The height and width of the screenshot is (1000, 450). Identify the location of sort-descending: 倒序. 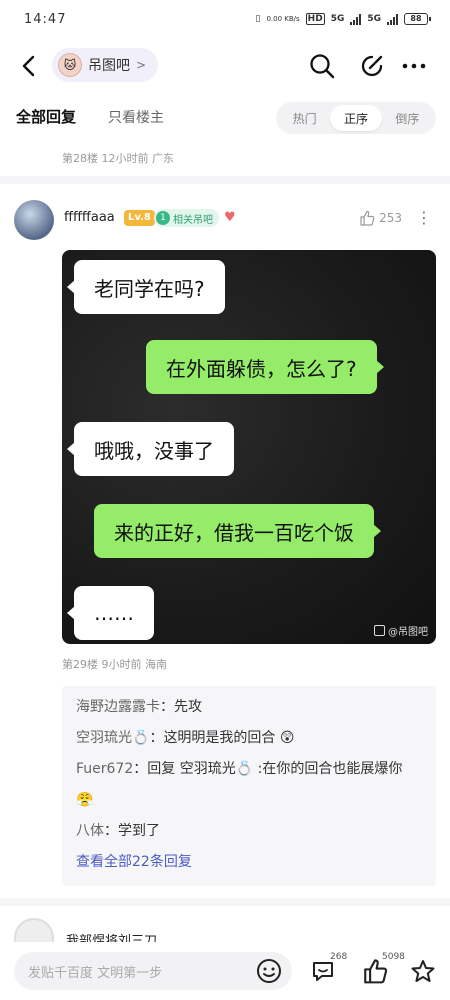
(407, 118).